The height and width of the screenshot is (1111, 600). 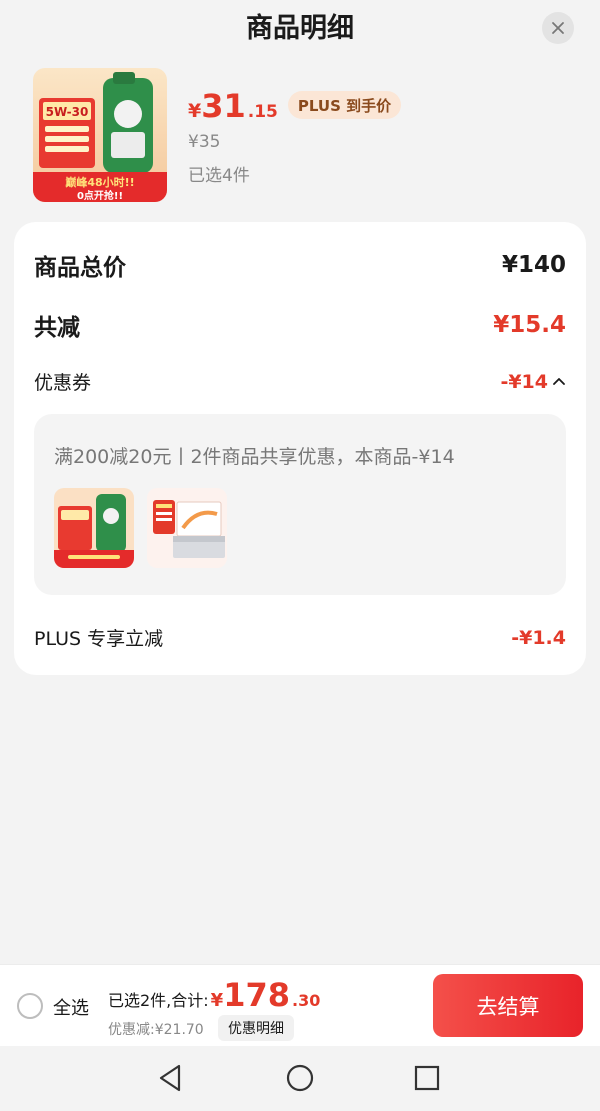 I want to click on nav-back-button, so click(x=171, y=1078).